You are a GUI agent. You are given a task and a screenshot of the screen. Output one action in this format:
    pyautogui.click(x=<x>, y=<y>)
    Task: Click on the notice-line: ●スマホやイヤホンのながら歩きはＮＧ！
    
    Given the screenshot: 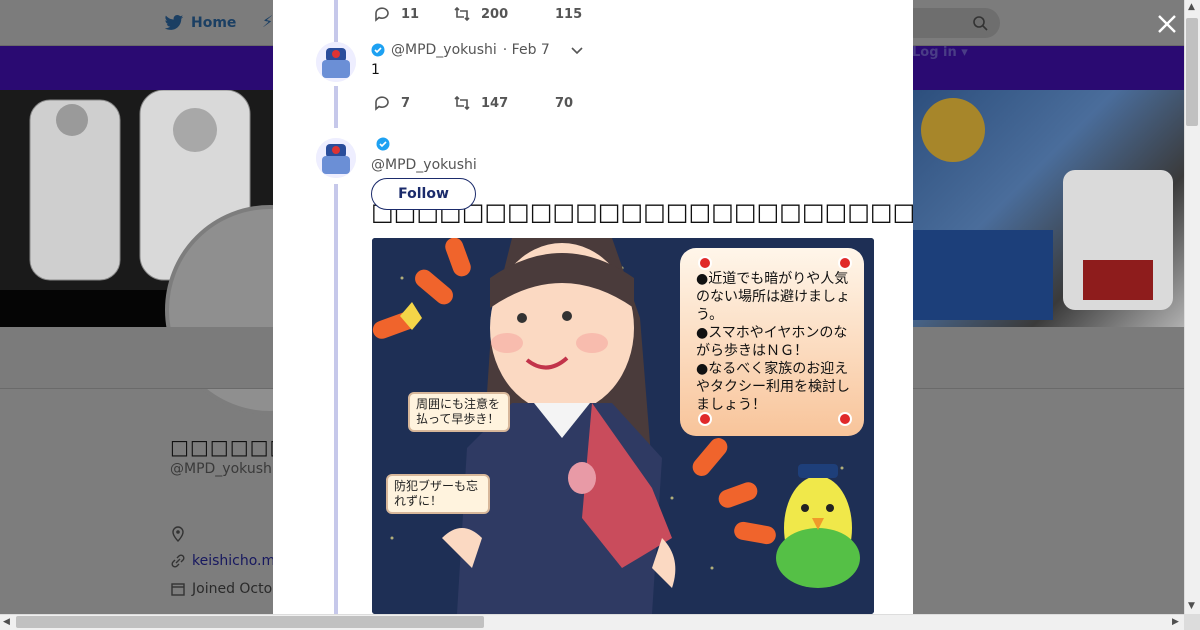 What is the action you would take?
    pyautogui.click(x=772, y=342)
    